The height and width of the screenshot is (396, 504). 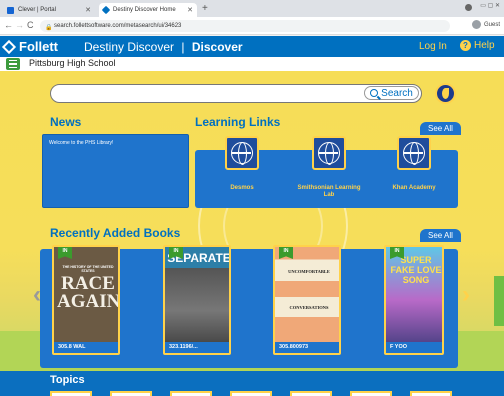 I want to click on search-button-label: Search, so click(x=397, y=93).